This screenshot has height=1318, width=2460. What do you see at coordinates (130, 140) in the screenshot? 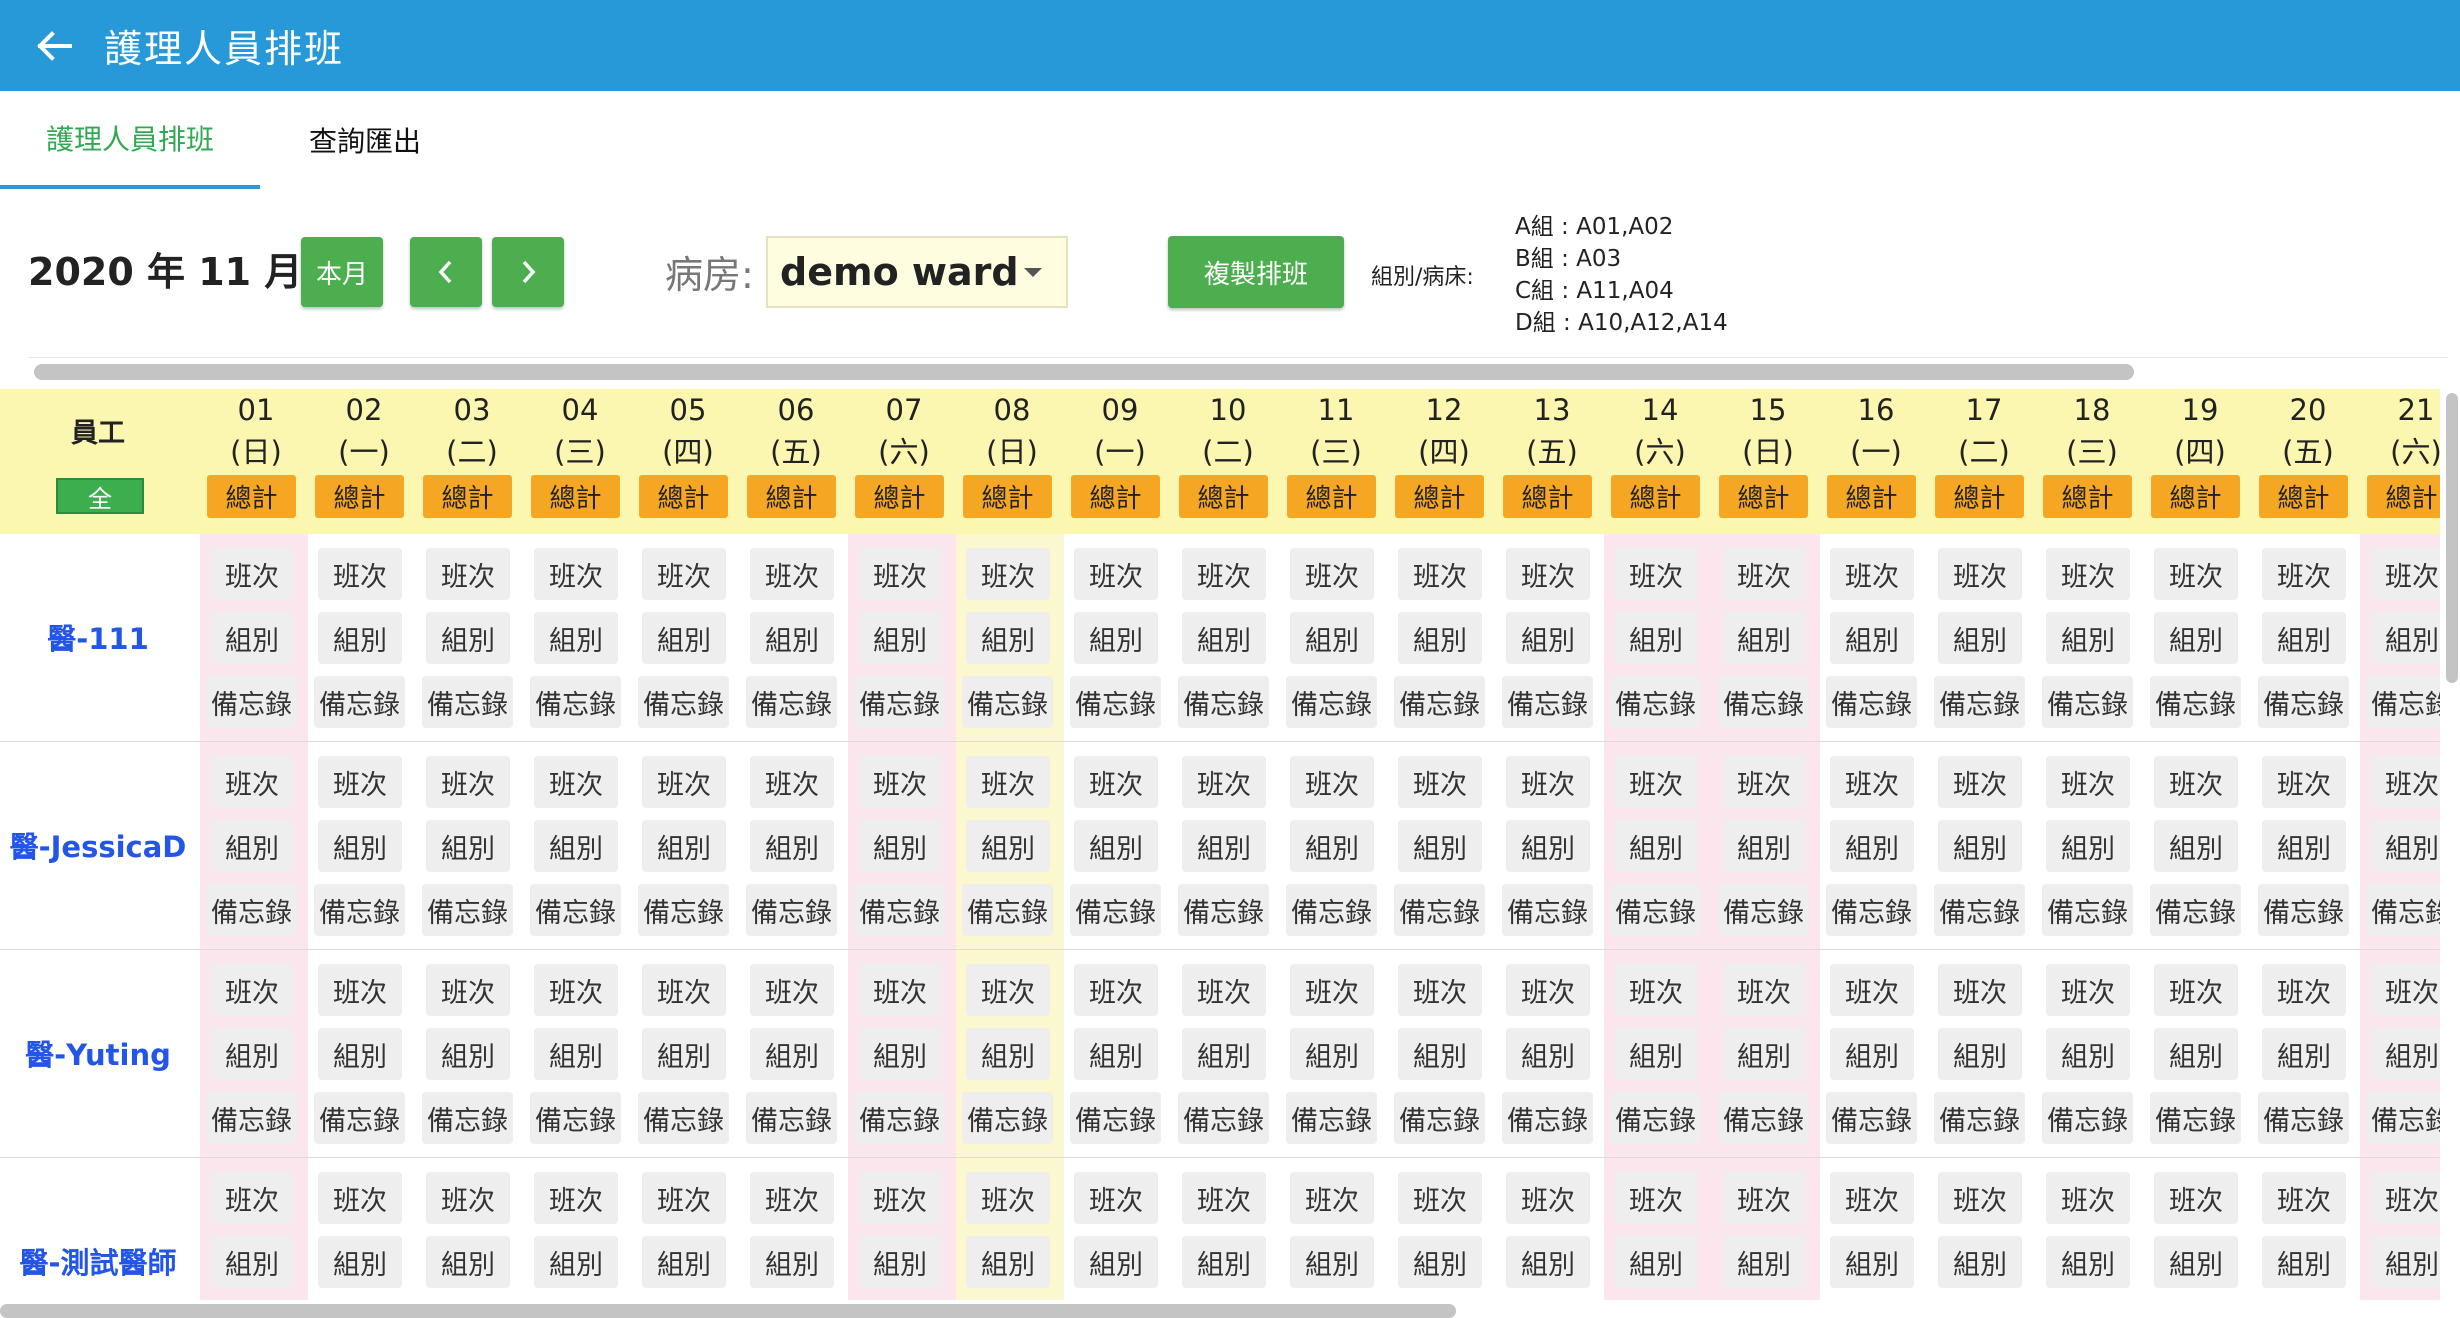
I see `tab-schedule: 護理人員排班` at bounding box center [130, 140].